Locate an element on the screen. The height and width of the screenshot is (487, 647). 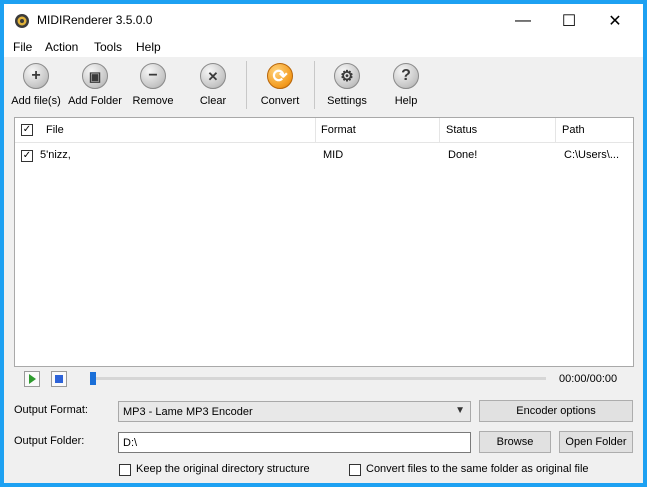
help-icon: ? is located at coordinates (406, 76).